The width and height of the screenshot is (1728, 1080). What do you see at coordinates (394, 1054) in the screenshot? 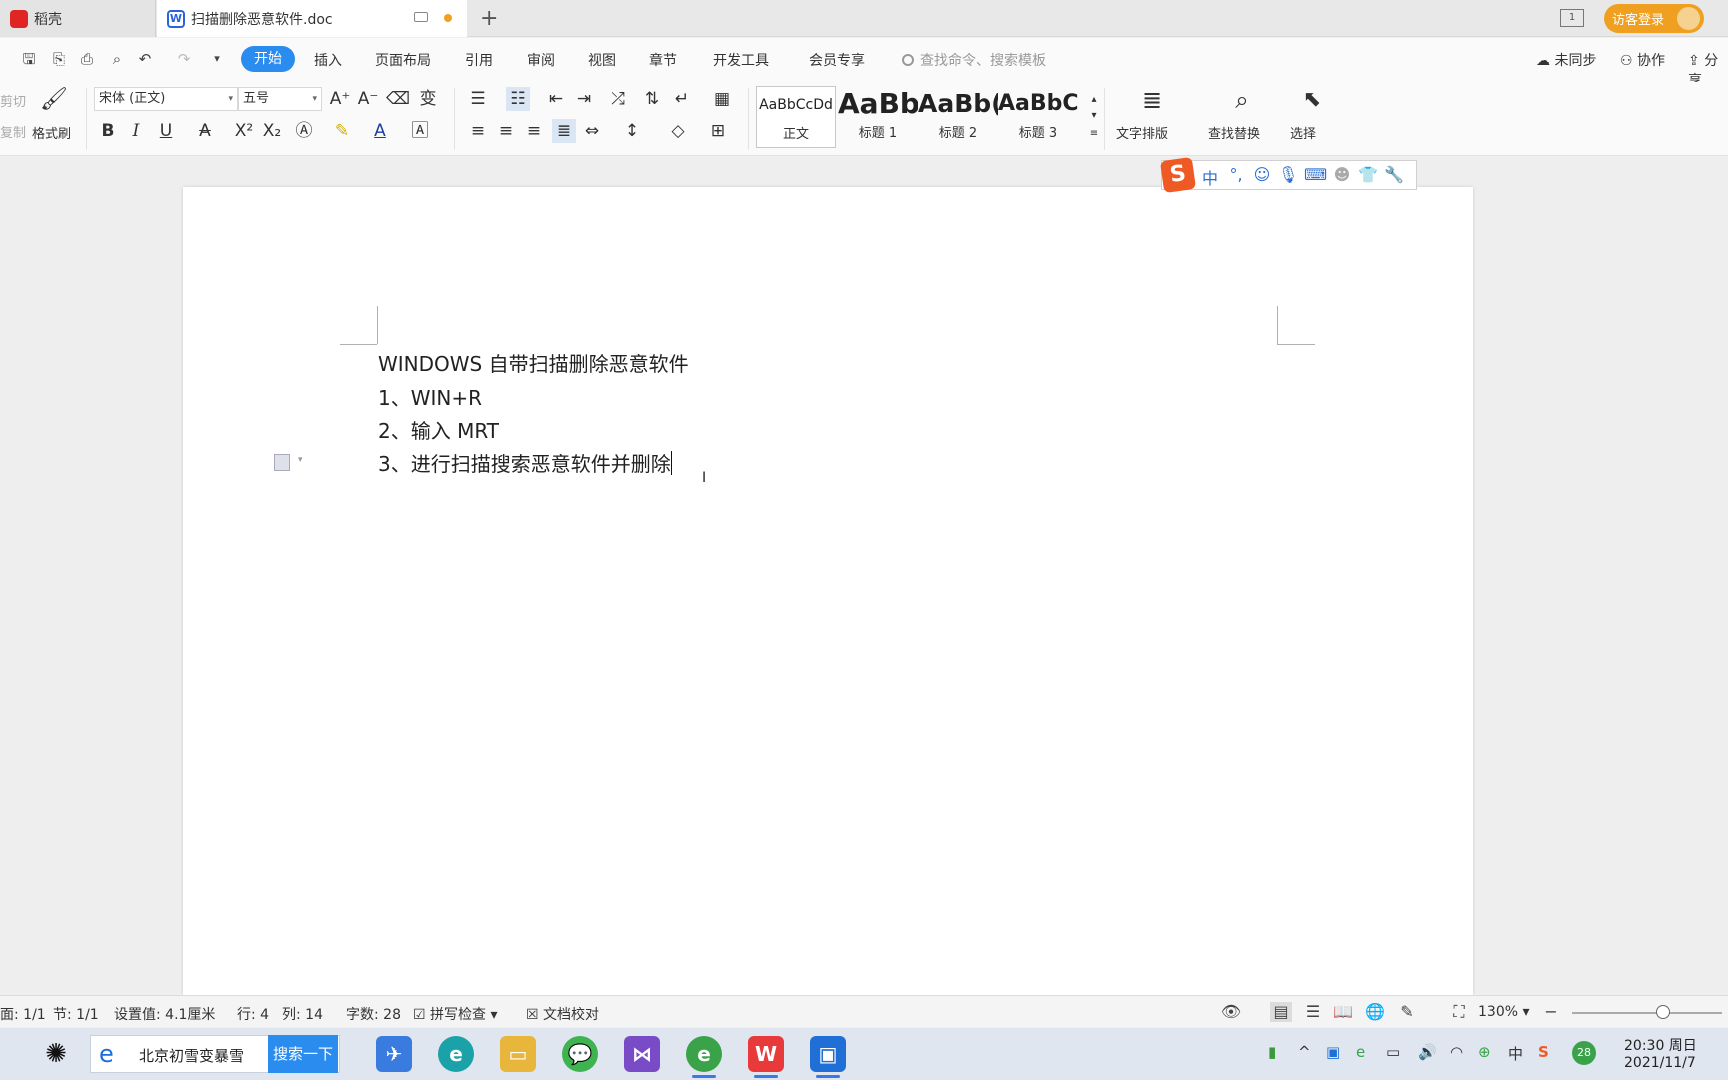
I see `feishu-icon: ✈` at bounding box center [394, 1054].